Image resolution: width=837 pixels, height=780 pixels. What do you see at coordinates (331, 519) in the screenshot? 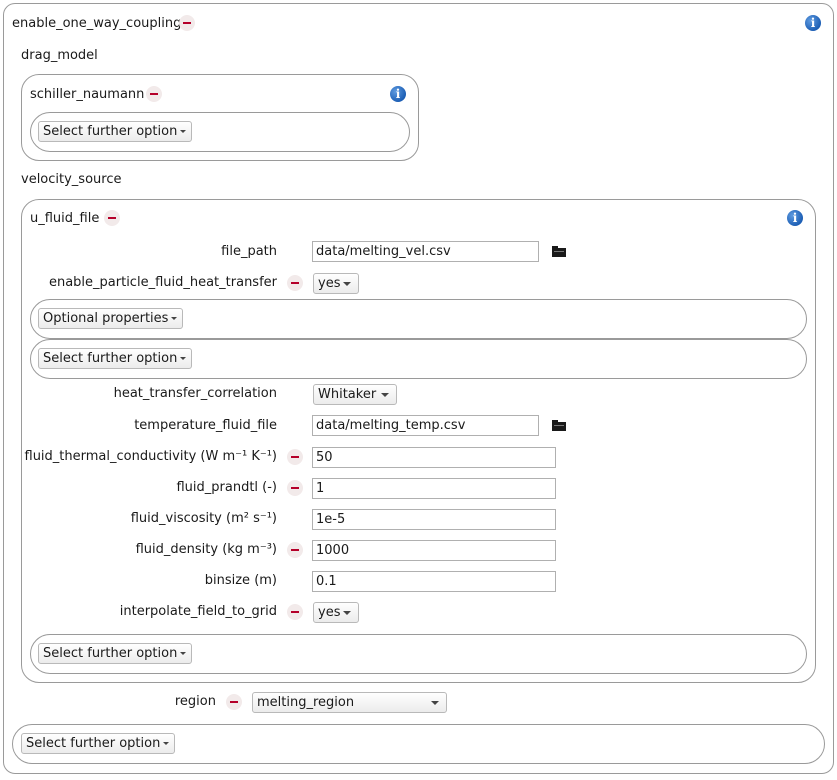
I see `viscosity-value: 1e-5` at bounding box center [331, 519].